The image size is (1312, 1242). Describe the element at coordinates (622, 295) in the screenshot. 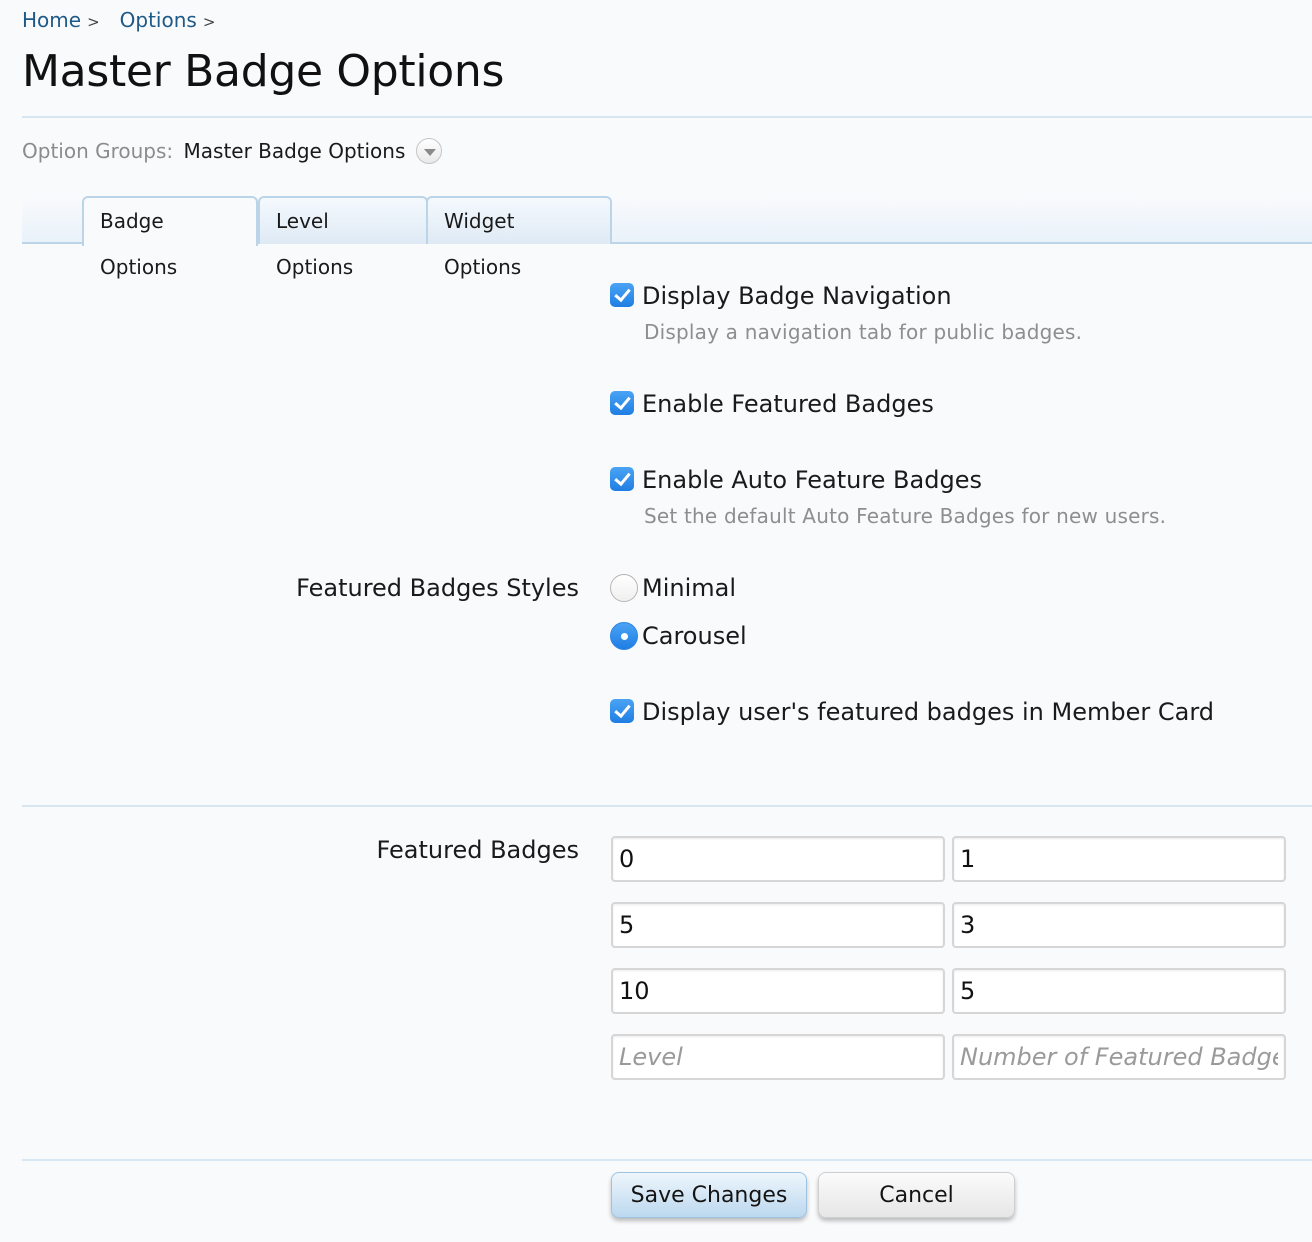

I see `checkbox-display-badge-navigation` at that location.